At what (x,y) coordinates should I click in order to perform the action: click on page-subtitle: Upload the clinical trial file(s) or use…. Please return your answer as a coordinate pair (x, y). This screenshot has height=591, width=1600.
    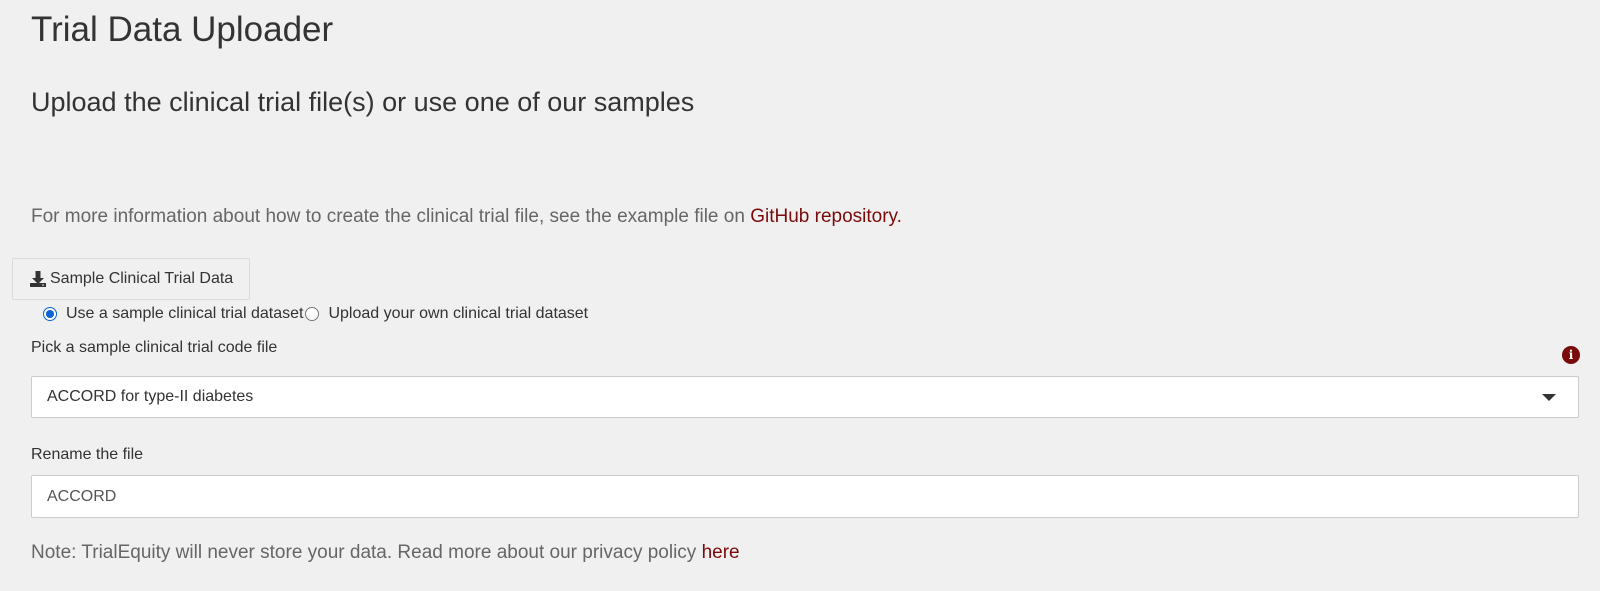
    Looking at the image, I should click on (363, 102).